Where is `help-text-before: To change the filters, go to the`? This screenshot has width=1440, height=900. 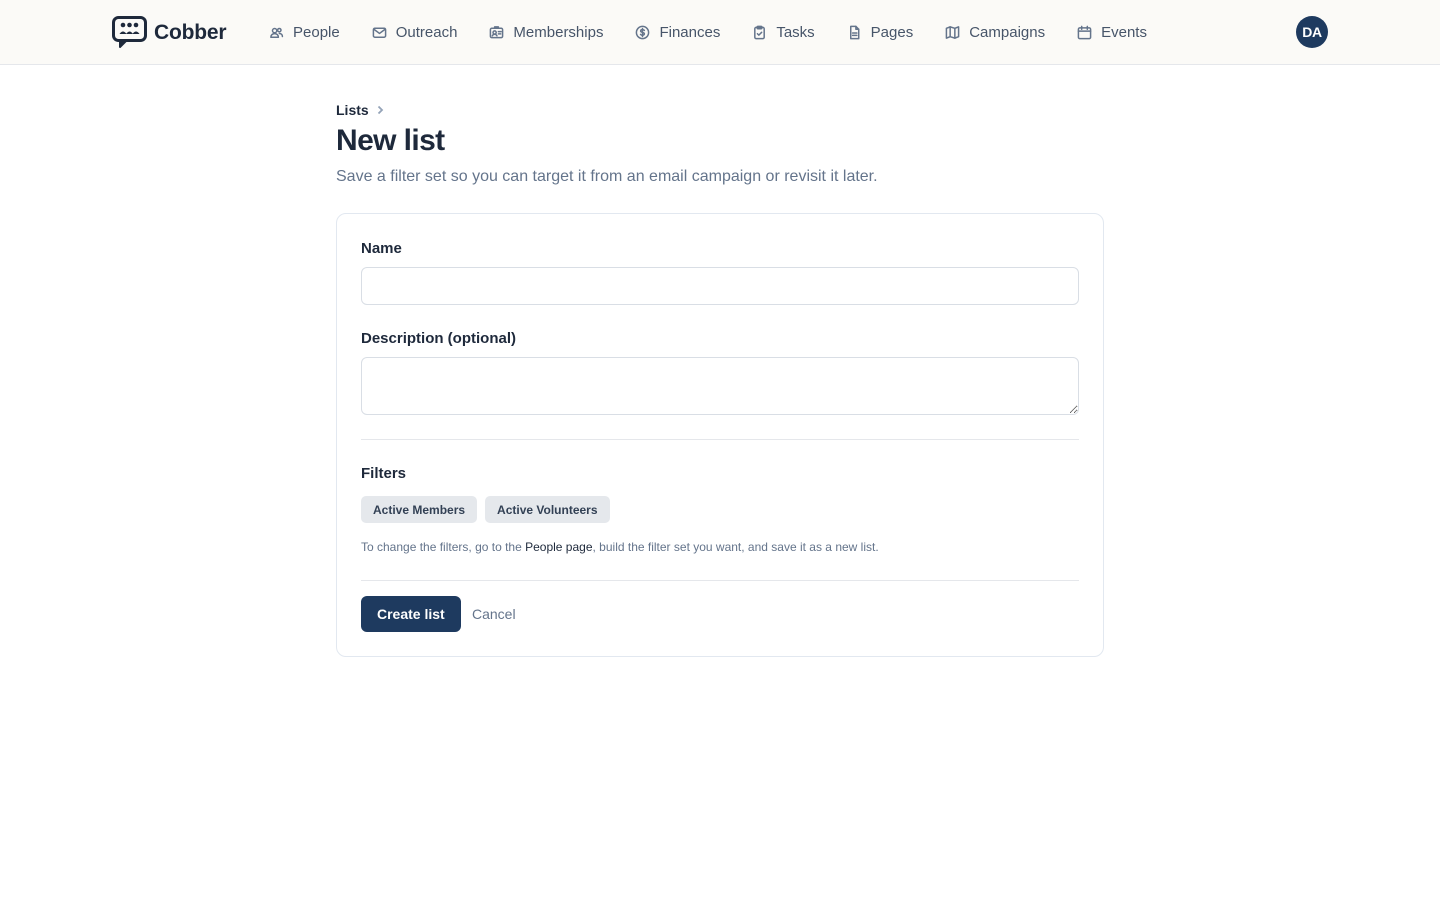
help-text-before: To change the filters, go to the is located at coordinates (443, 547).